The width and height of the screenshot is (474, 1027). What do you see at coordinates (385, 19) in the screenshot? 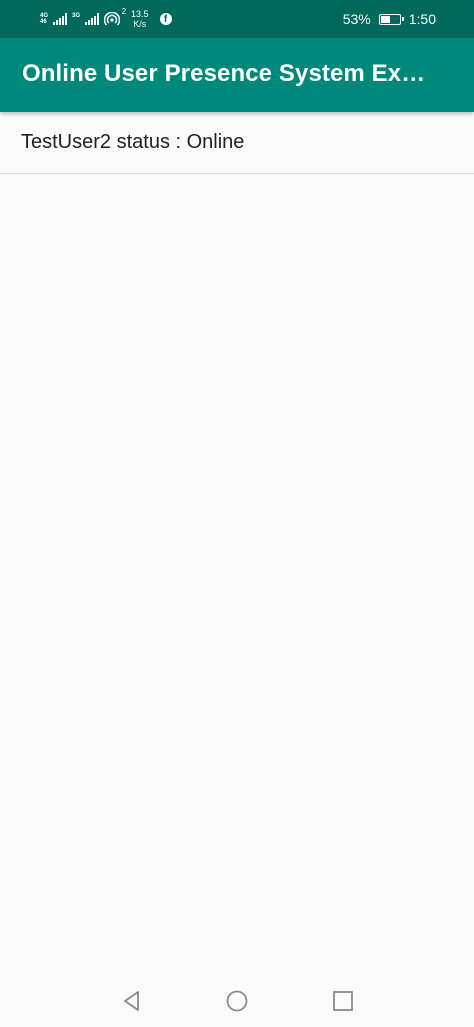
I see `battery-level-fill` at bounding box center [385, 19].